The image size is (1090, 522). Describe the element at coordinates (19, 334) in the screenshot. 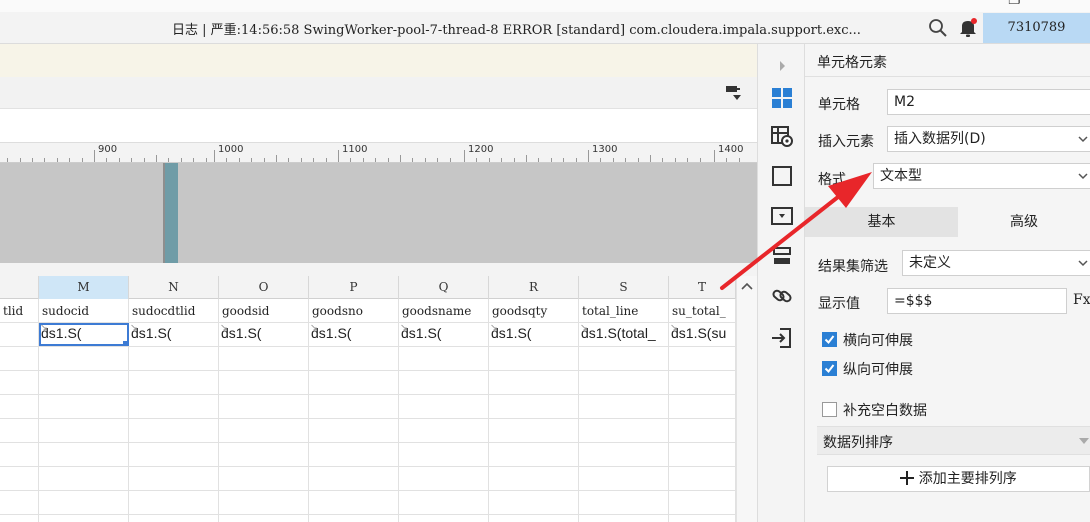

I see `data-column-cell` at that location.